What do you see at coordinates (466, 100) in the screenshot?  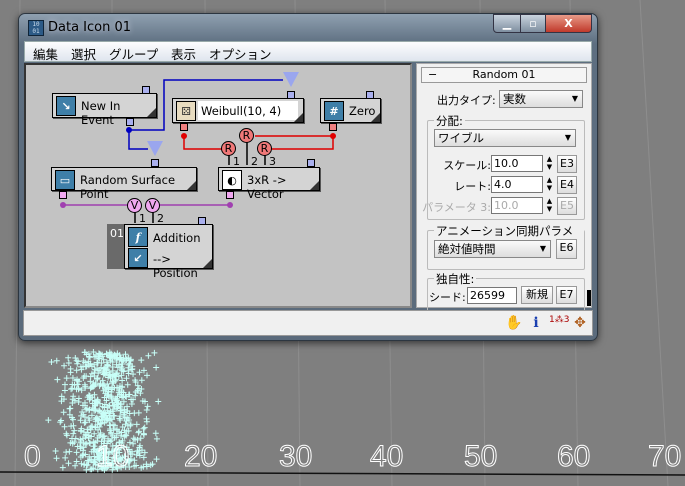 I see `output-type-label: 出力タイプ:` at bounding box center [466, 100].